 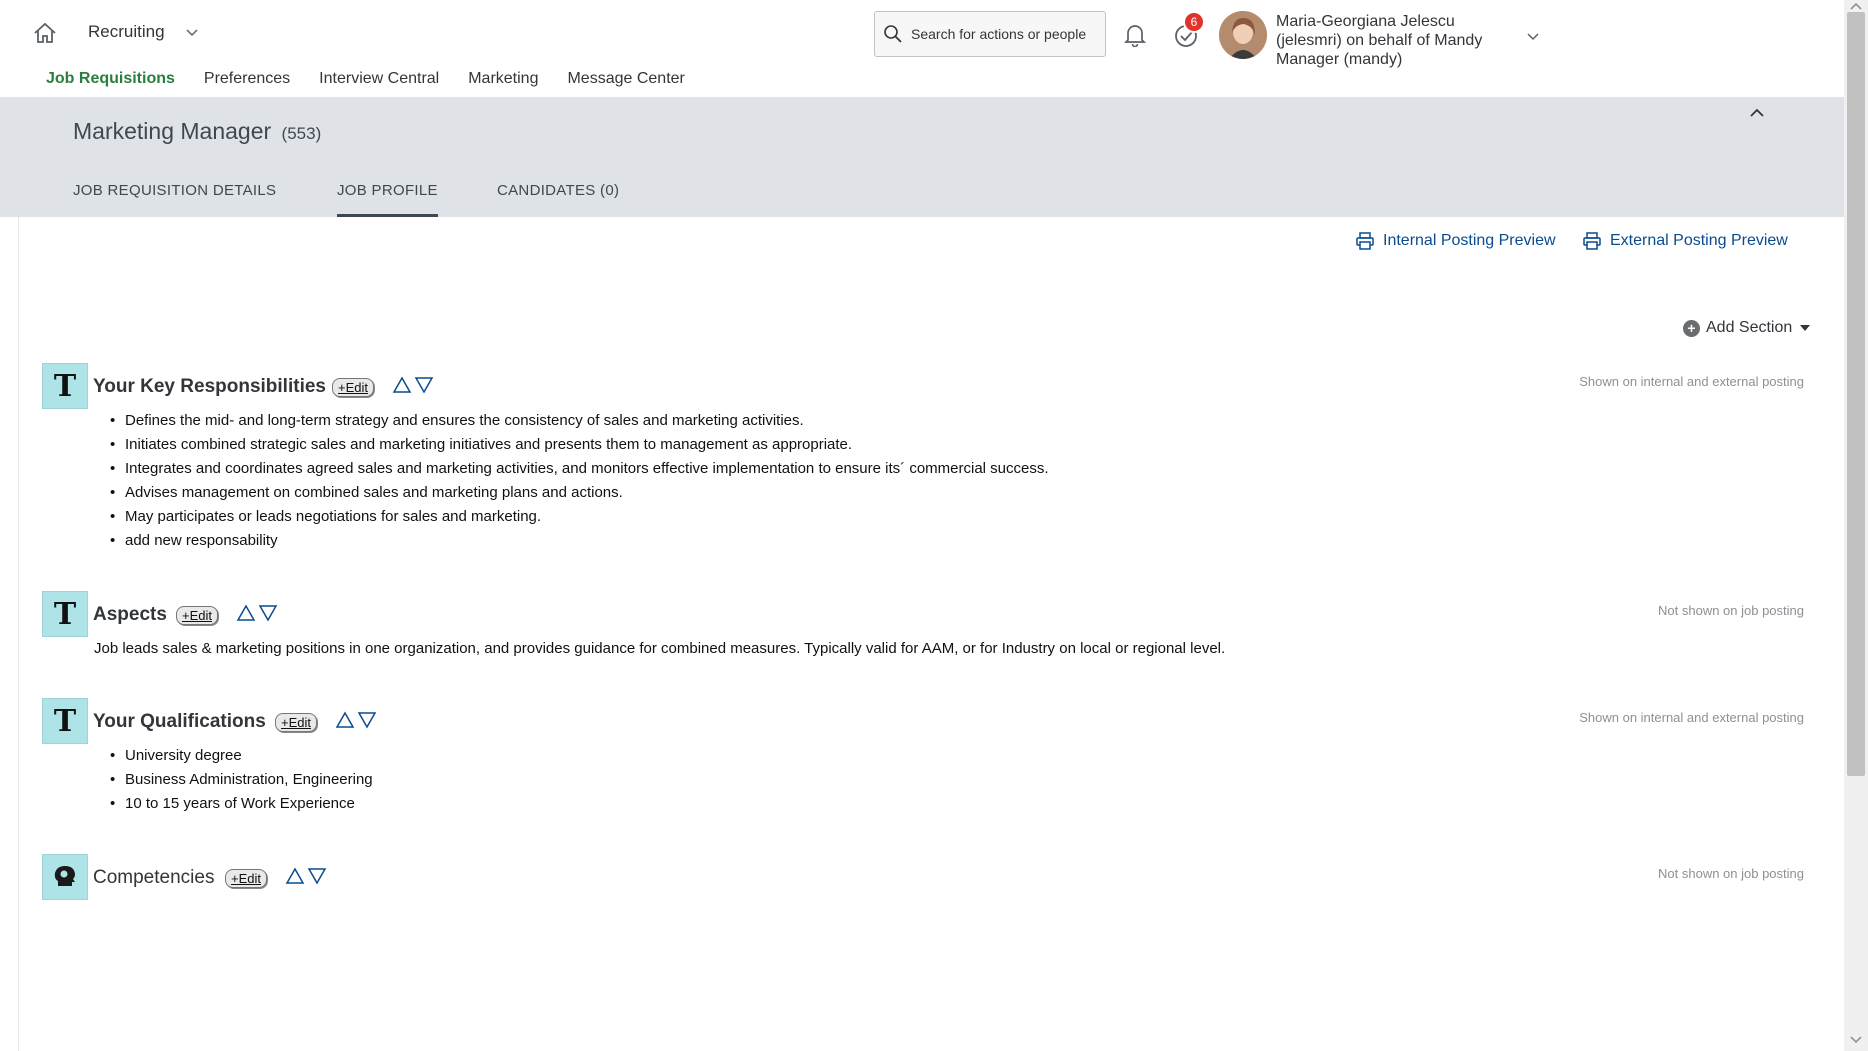 I want to click on tab-job-profile: JOB PROFILE, so click(x=387, y=199).